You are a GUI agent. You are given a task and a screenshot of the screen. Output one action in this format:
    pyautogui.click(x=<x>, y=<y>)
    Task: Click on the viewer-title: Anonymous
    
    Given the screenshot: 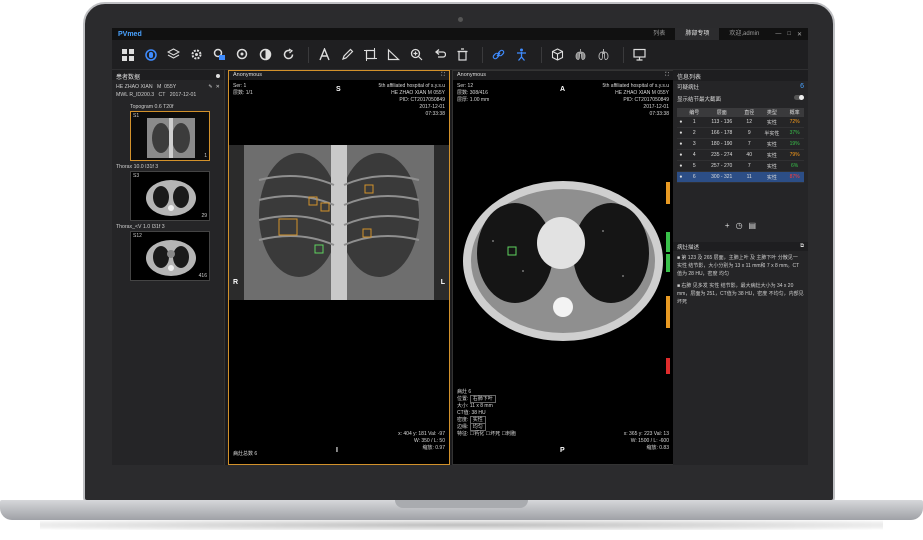 What is the action you would take?
    pyautogui.click(x=472, y=75)
    